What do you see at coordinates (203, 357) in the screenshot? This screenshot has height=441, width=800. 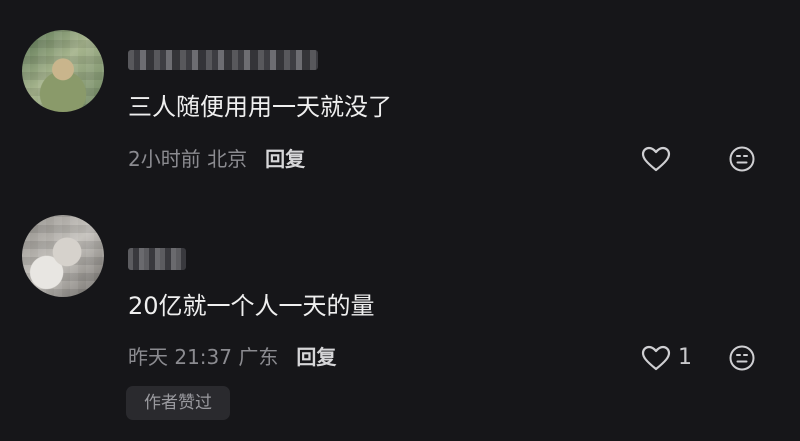 I see `comment-time-location: 昨天 21:37 广东` at bounding box center [203, 357].